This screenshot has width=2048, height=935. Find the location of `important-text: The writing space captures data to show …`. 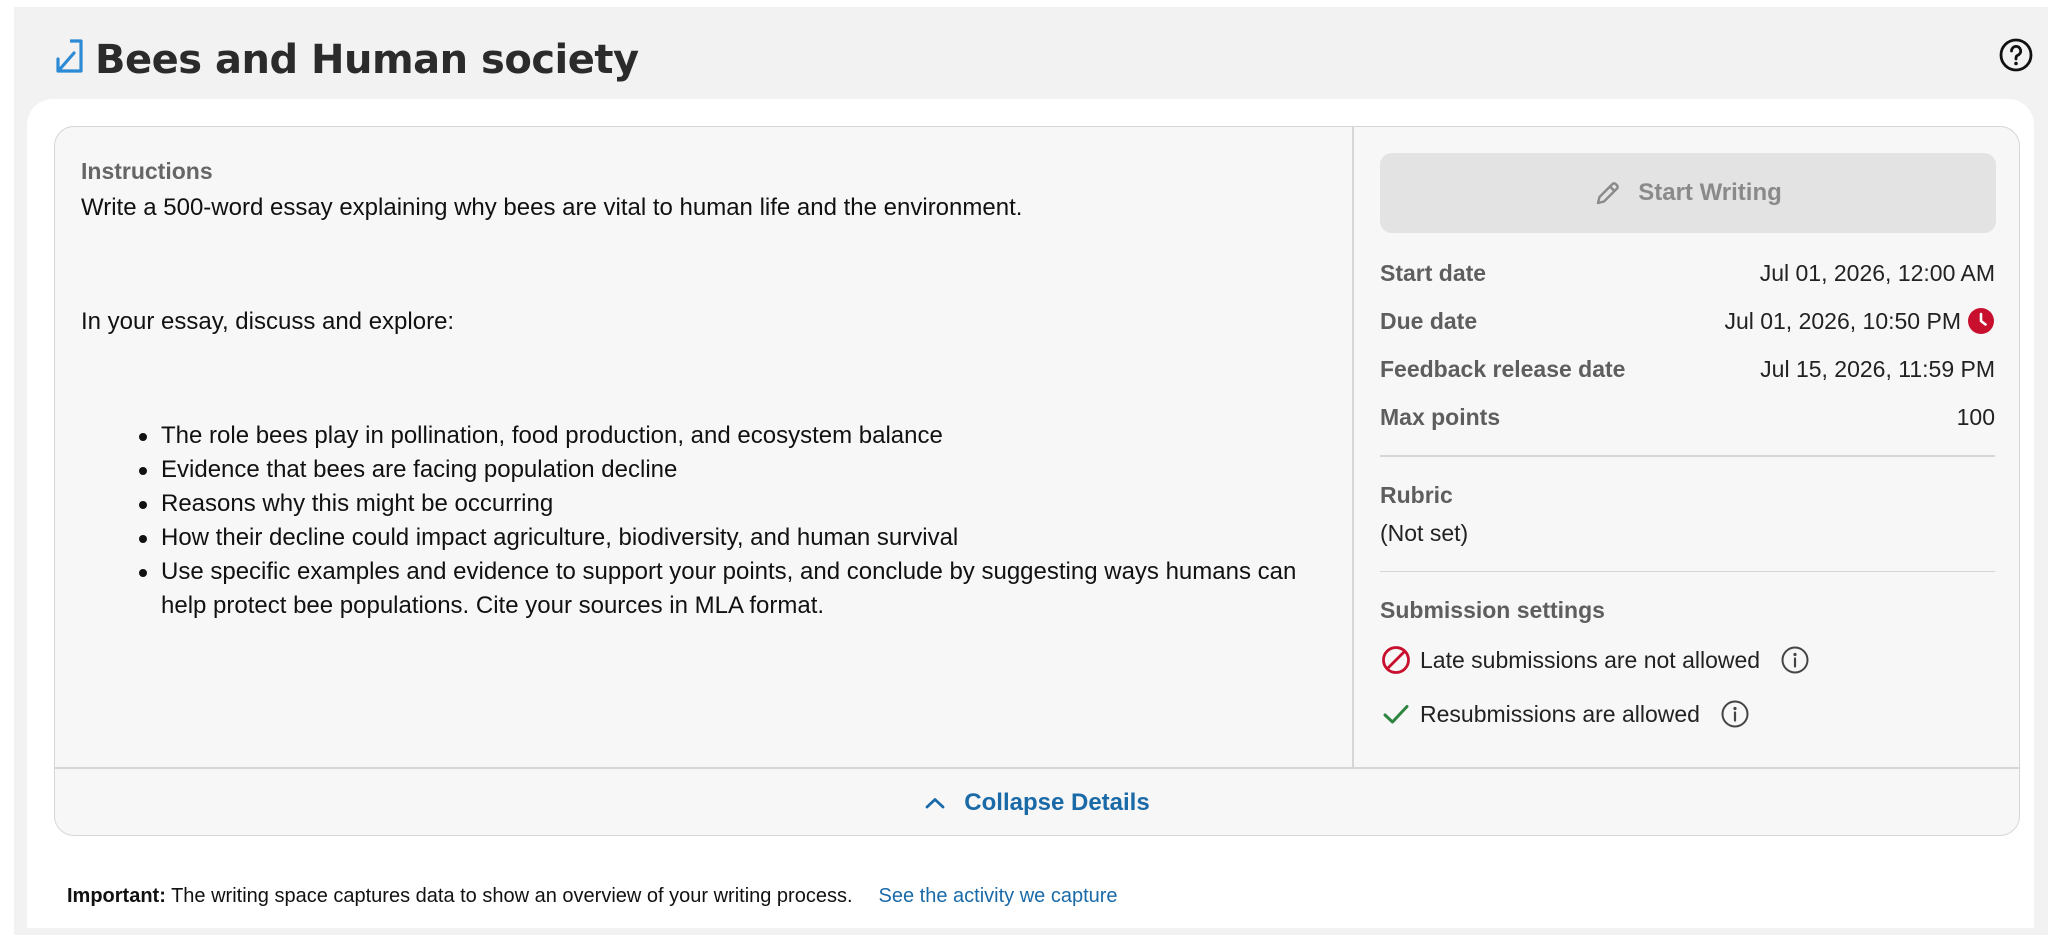

important-text: The writing space captures data to show … is located at coordinates (509, 896).